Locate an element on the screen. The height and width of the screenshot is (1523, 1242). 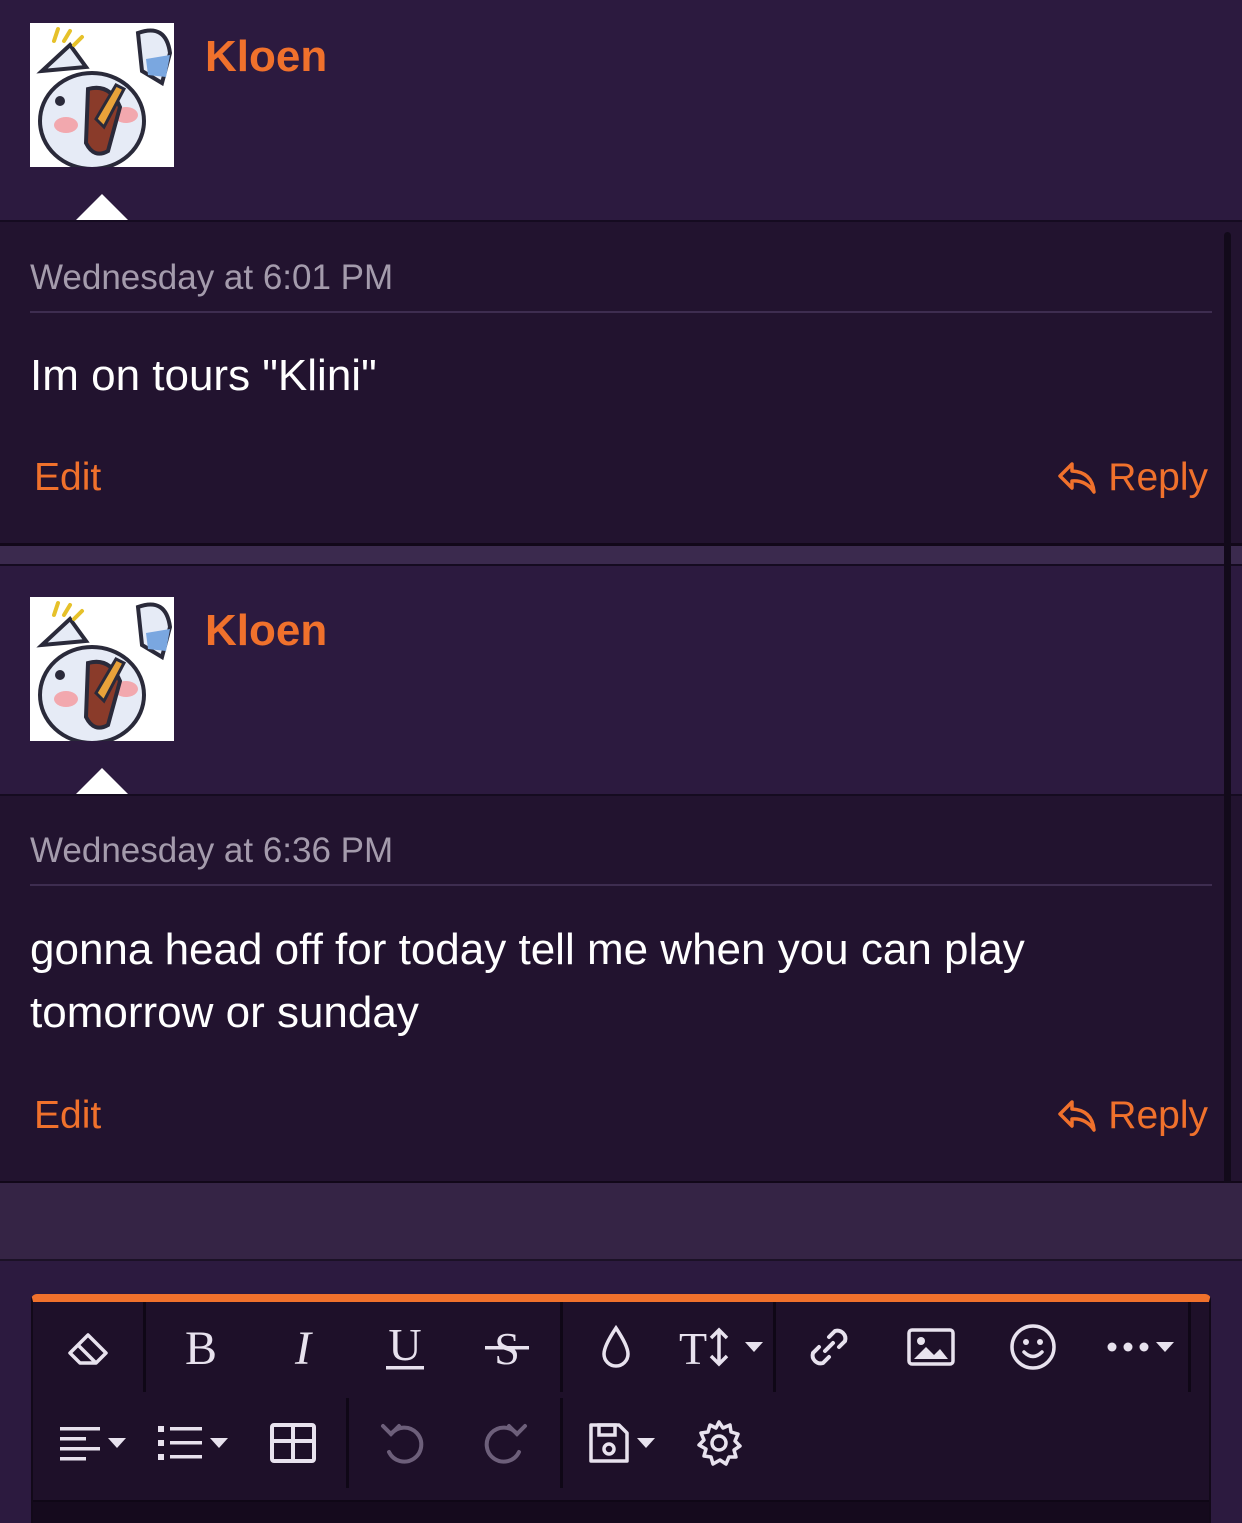
save-draft-button is located at coordinates (620, 1443).